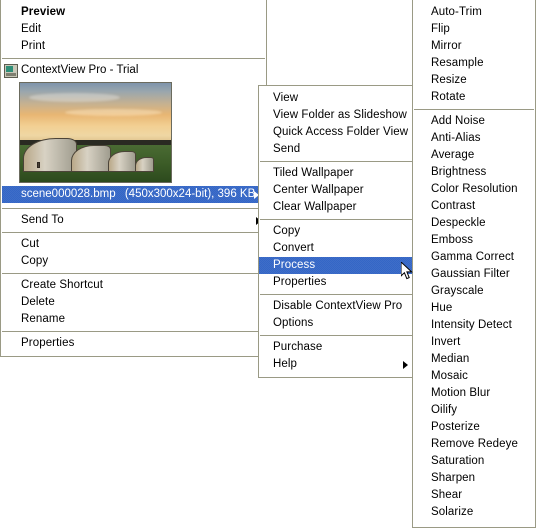 The width and height of the screenshot is (536, 528). I want to click on menu-item-label: Hue, so click(442, 308).